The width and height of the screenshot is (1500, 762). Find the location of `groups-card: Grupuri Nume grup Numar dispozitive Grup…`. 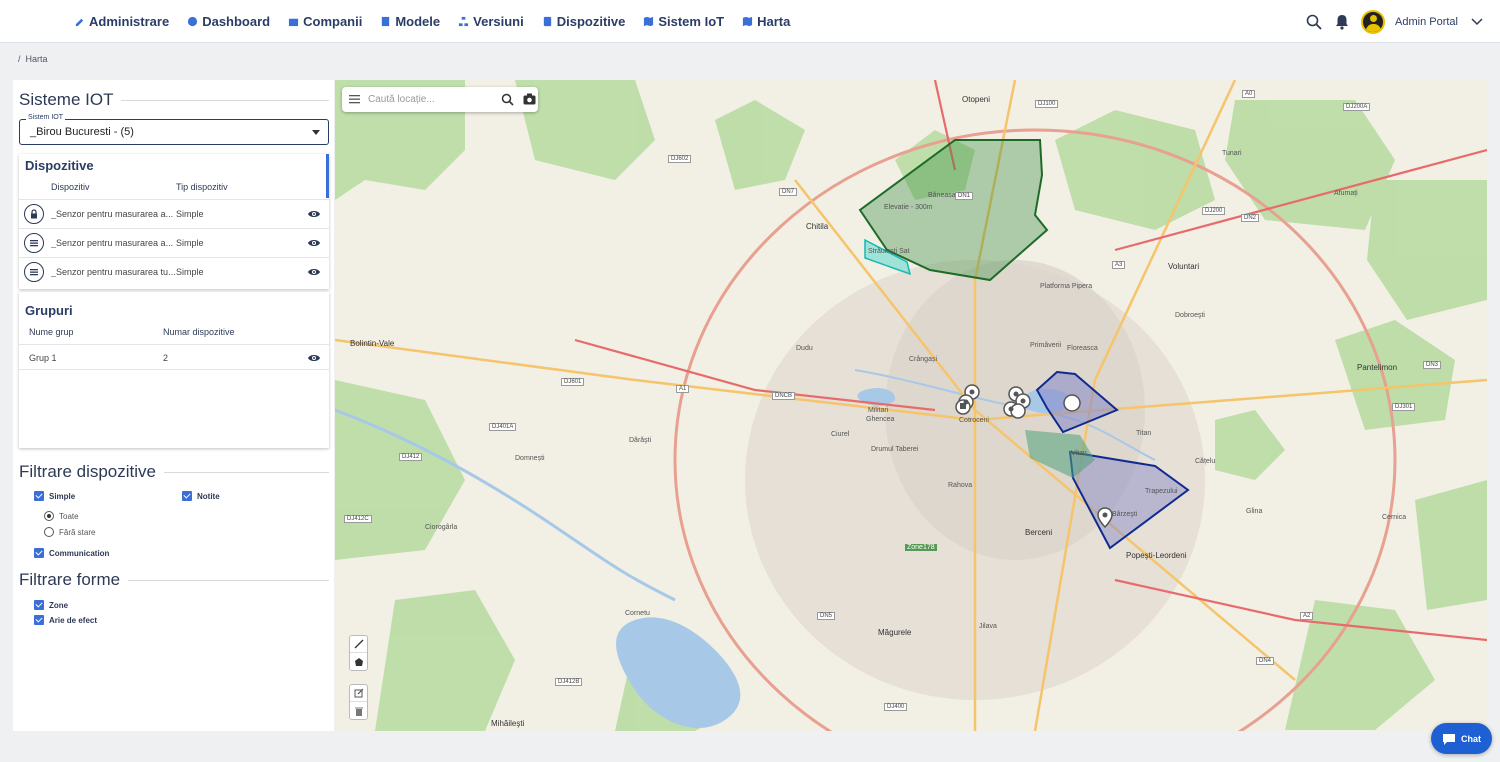

groups-card: Grupuri Nume grup Numar dispozitive Grup… is located at coordinates (174, 370).